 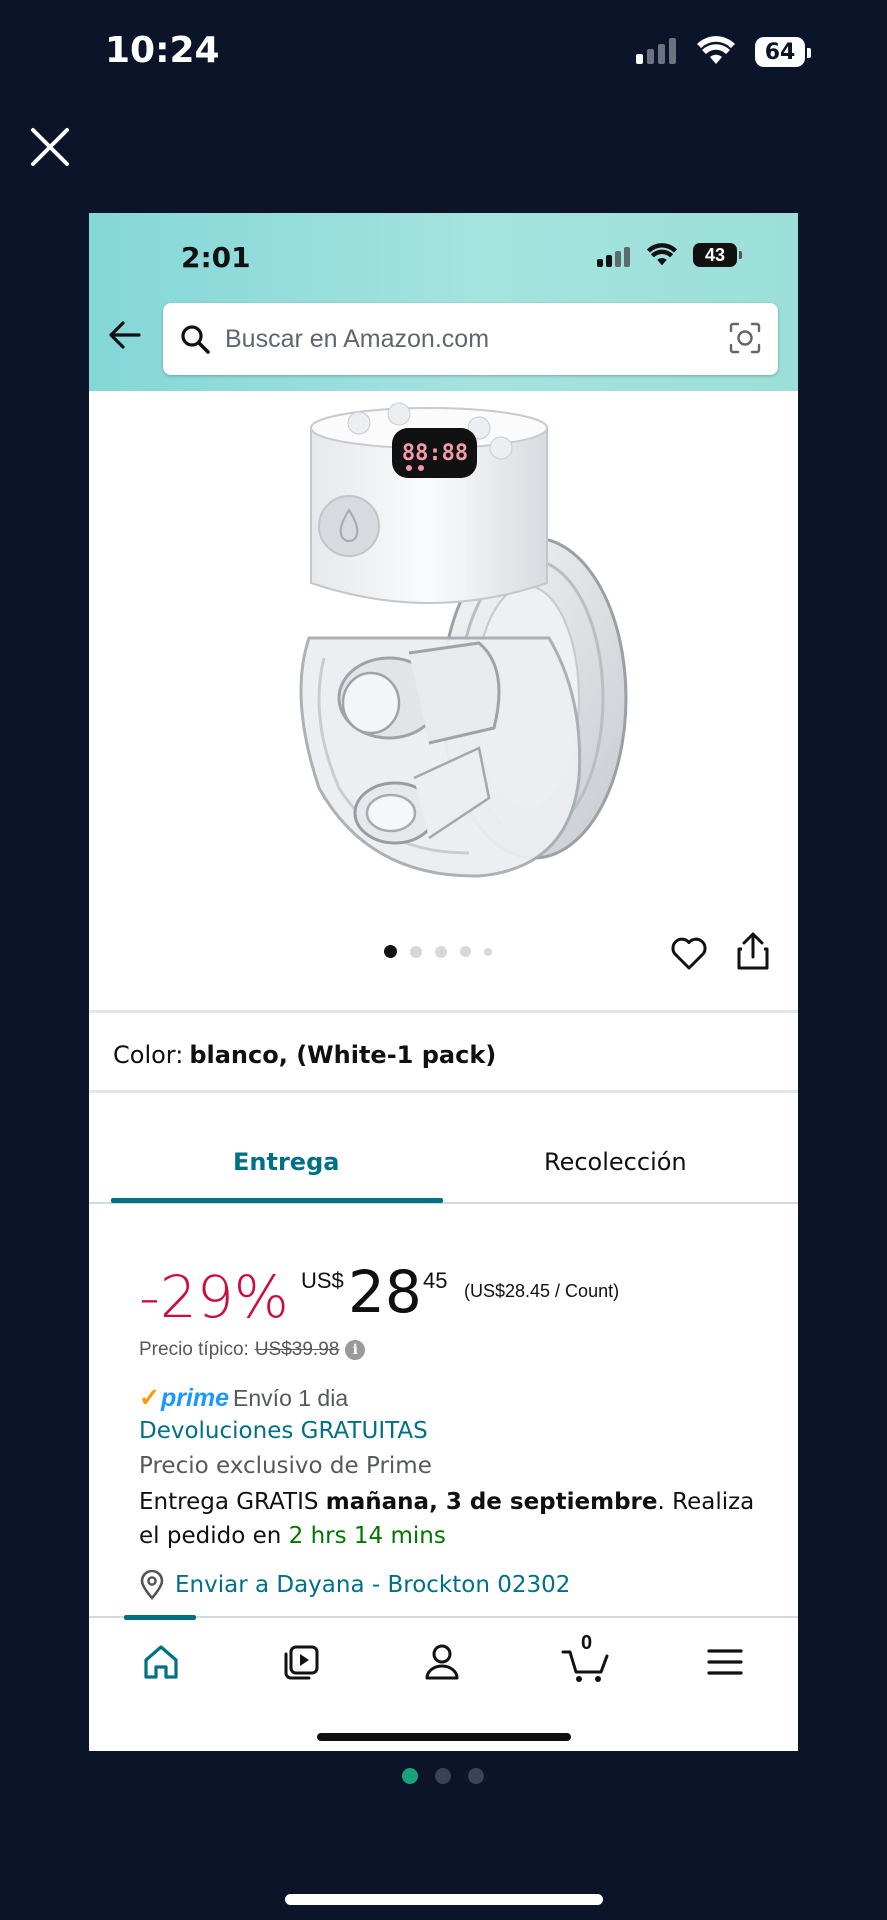 I want to click on inner-wifi-icon, so click(x=662, y=254).